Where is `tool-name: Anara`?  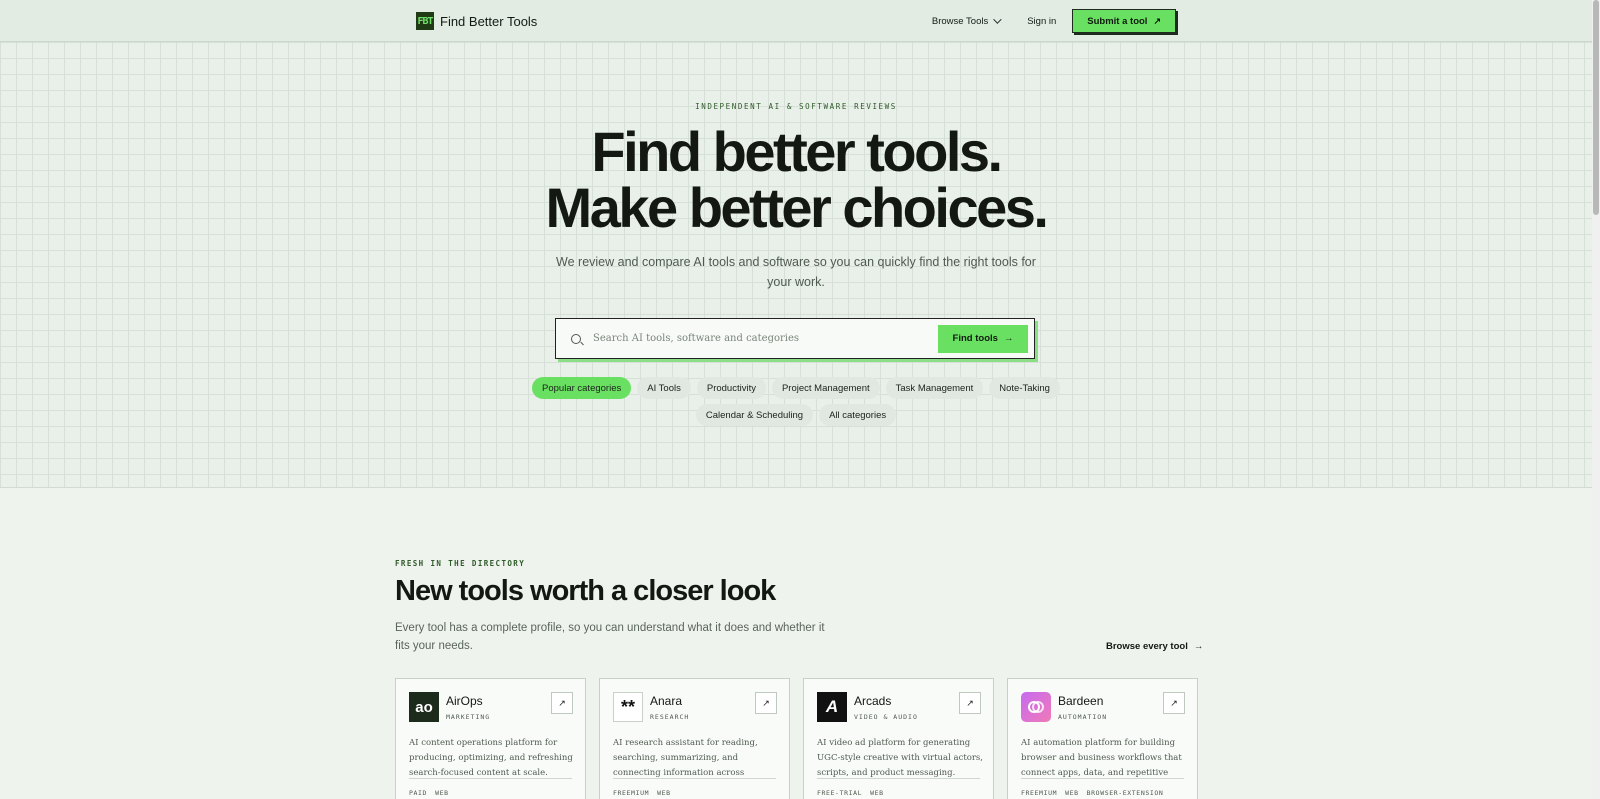 tool-name: Anara is located at coordinates (666, 701).